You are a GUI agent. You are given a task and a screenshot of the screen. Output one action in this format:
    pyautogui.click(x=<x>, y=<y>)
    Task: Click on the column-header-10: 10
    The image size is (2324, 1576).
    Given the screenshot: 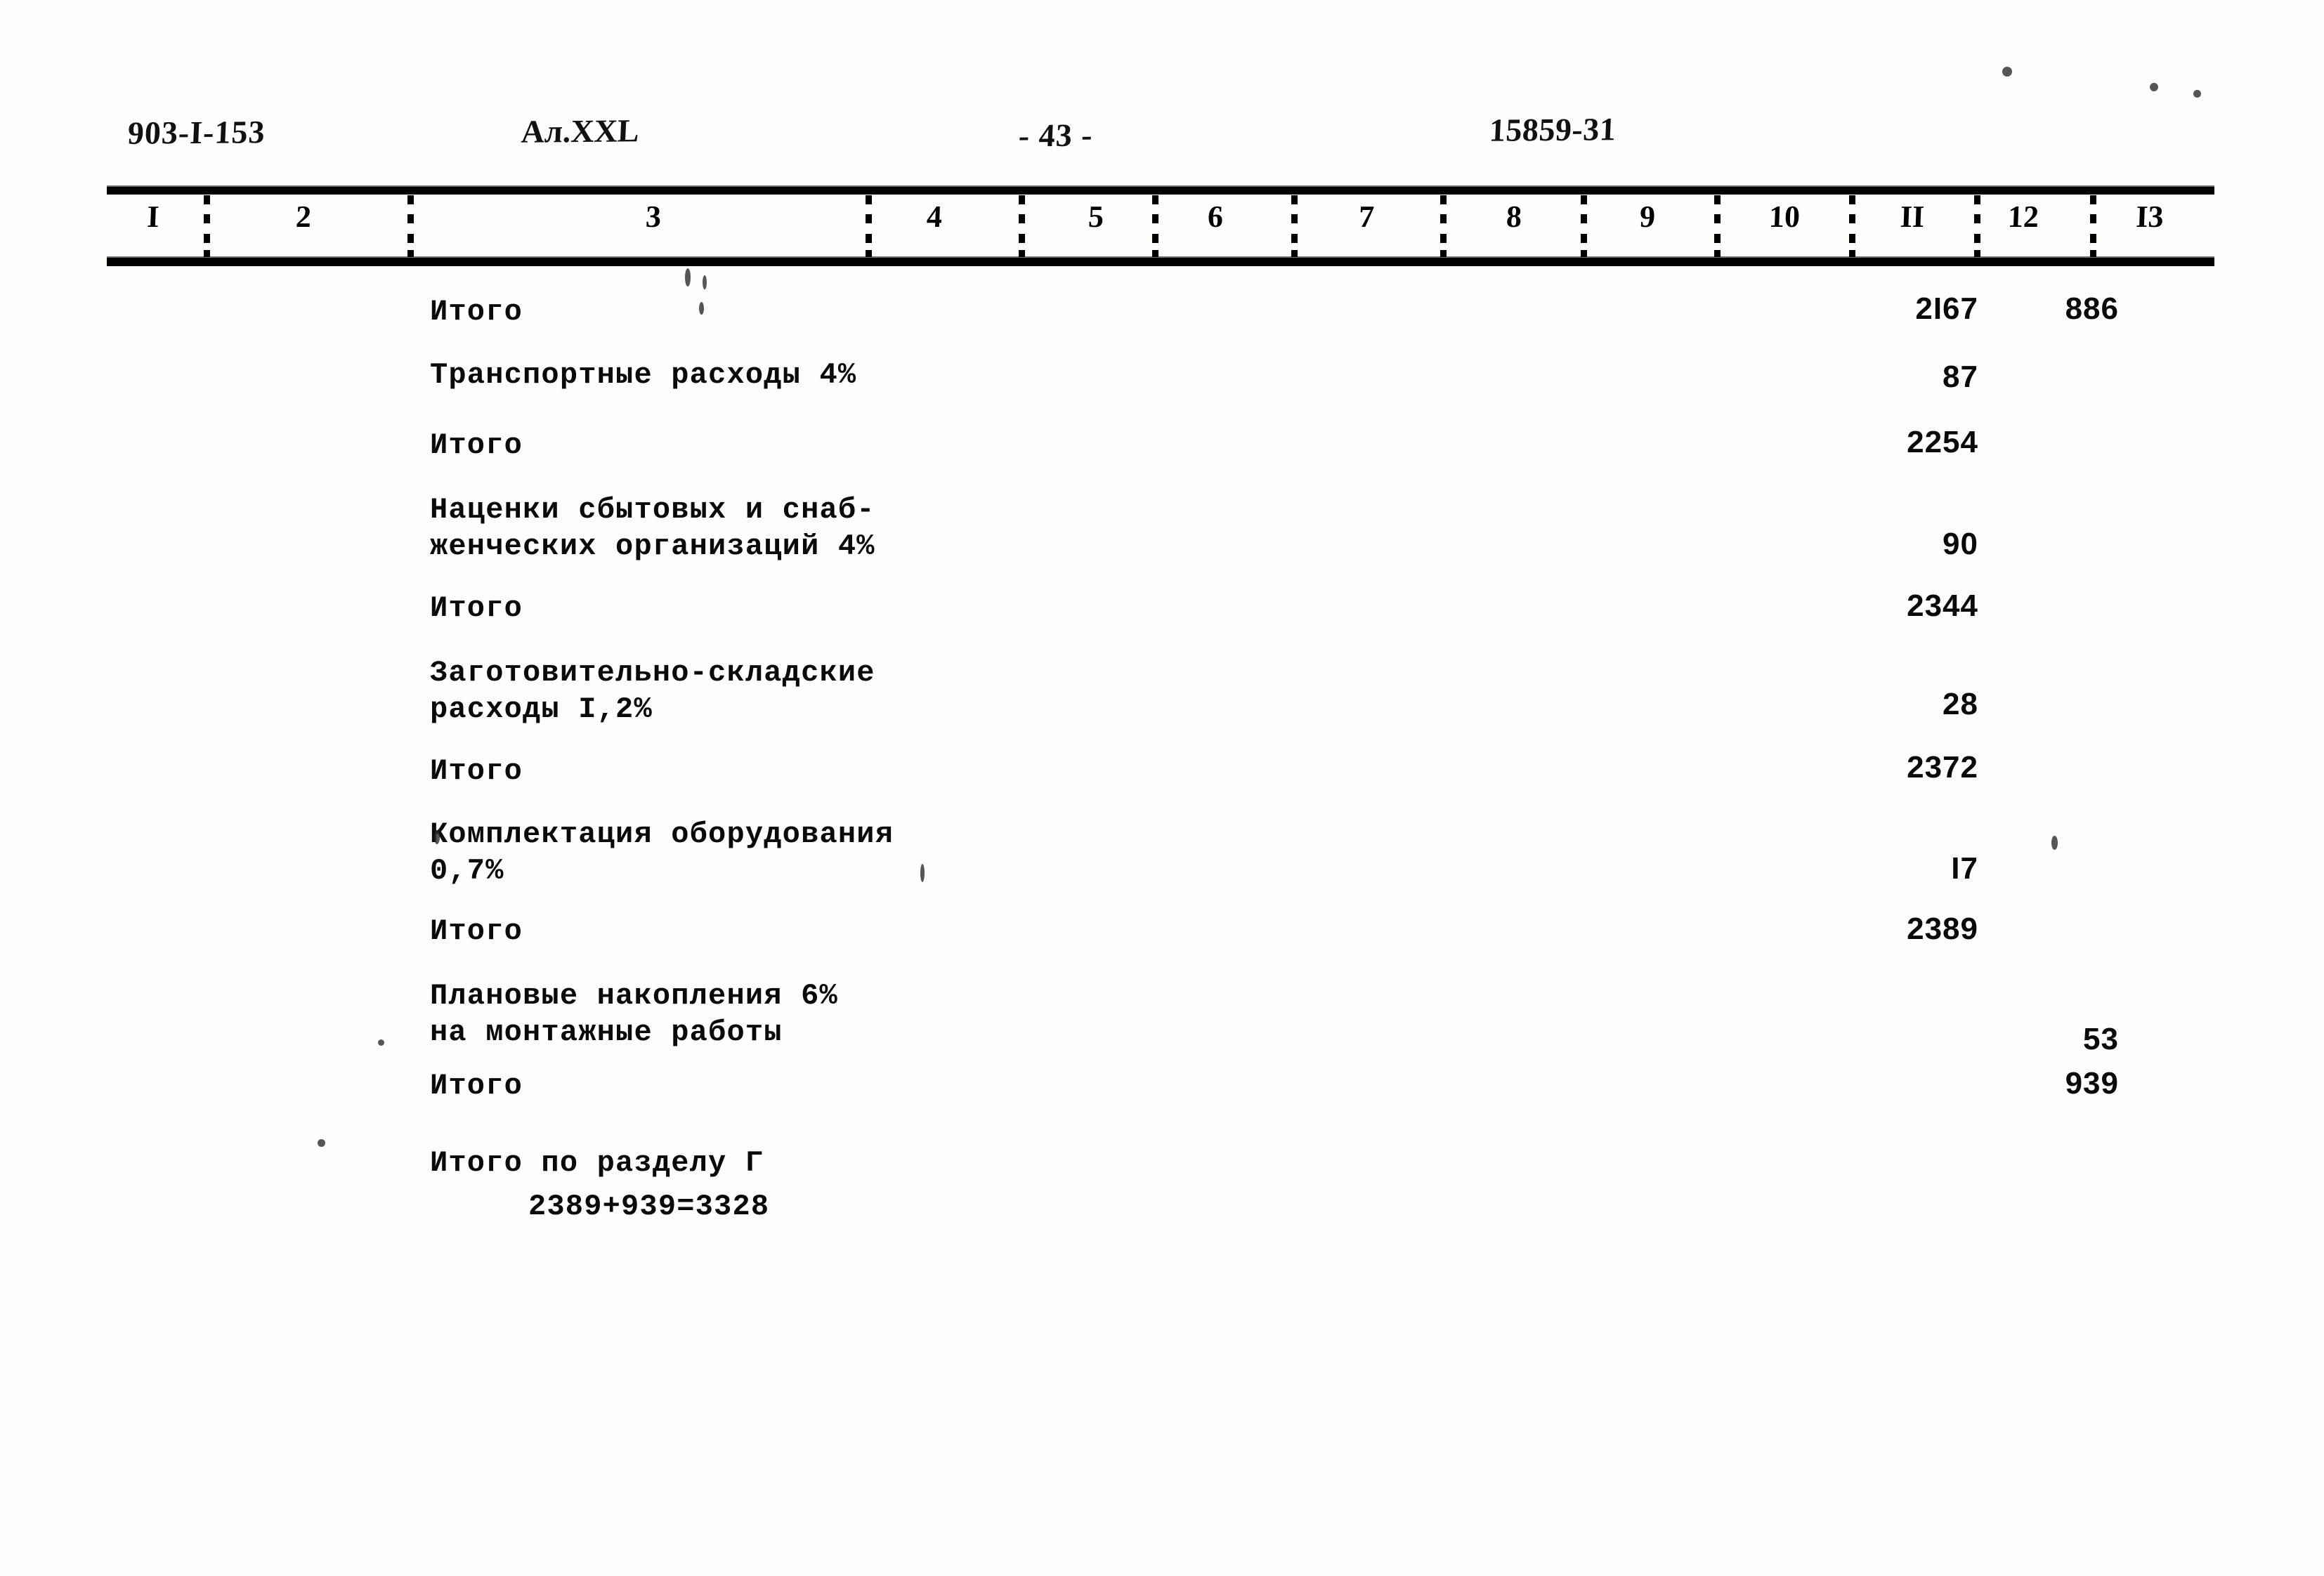 What is the action you would take?
    pyautogui.click(x=1784, y=216)
    